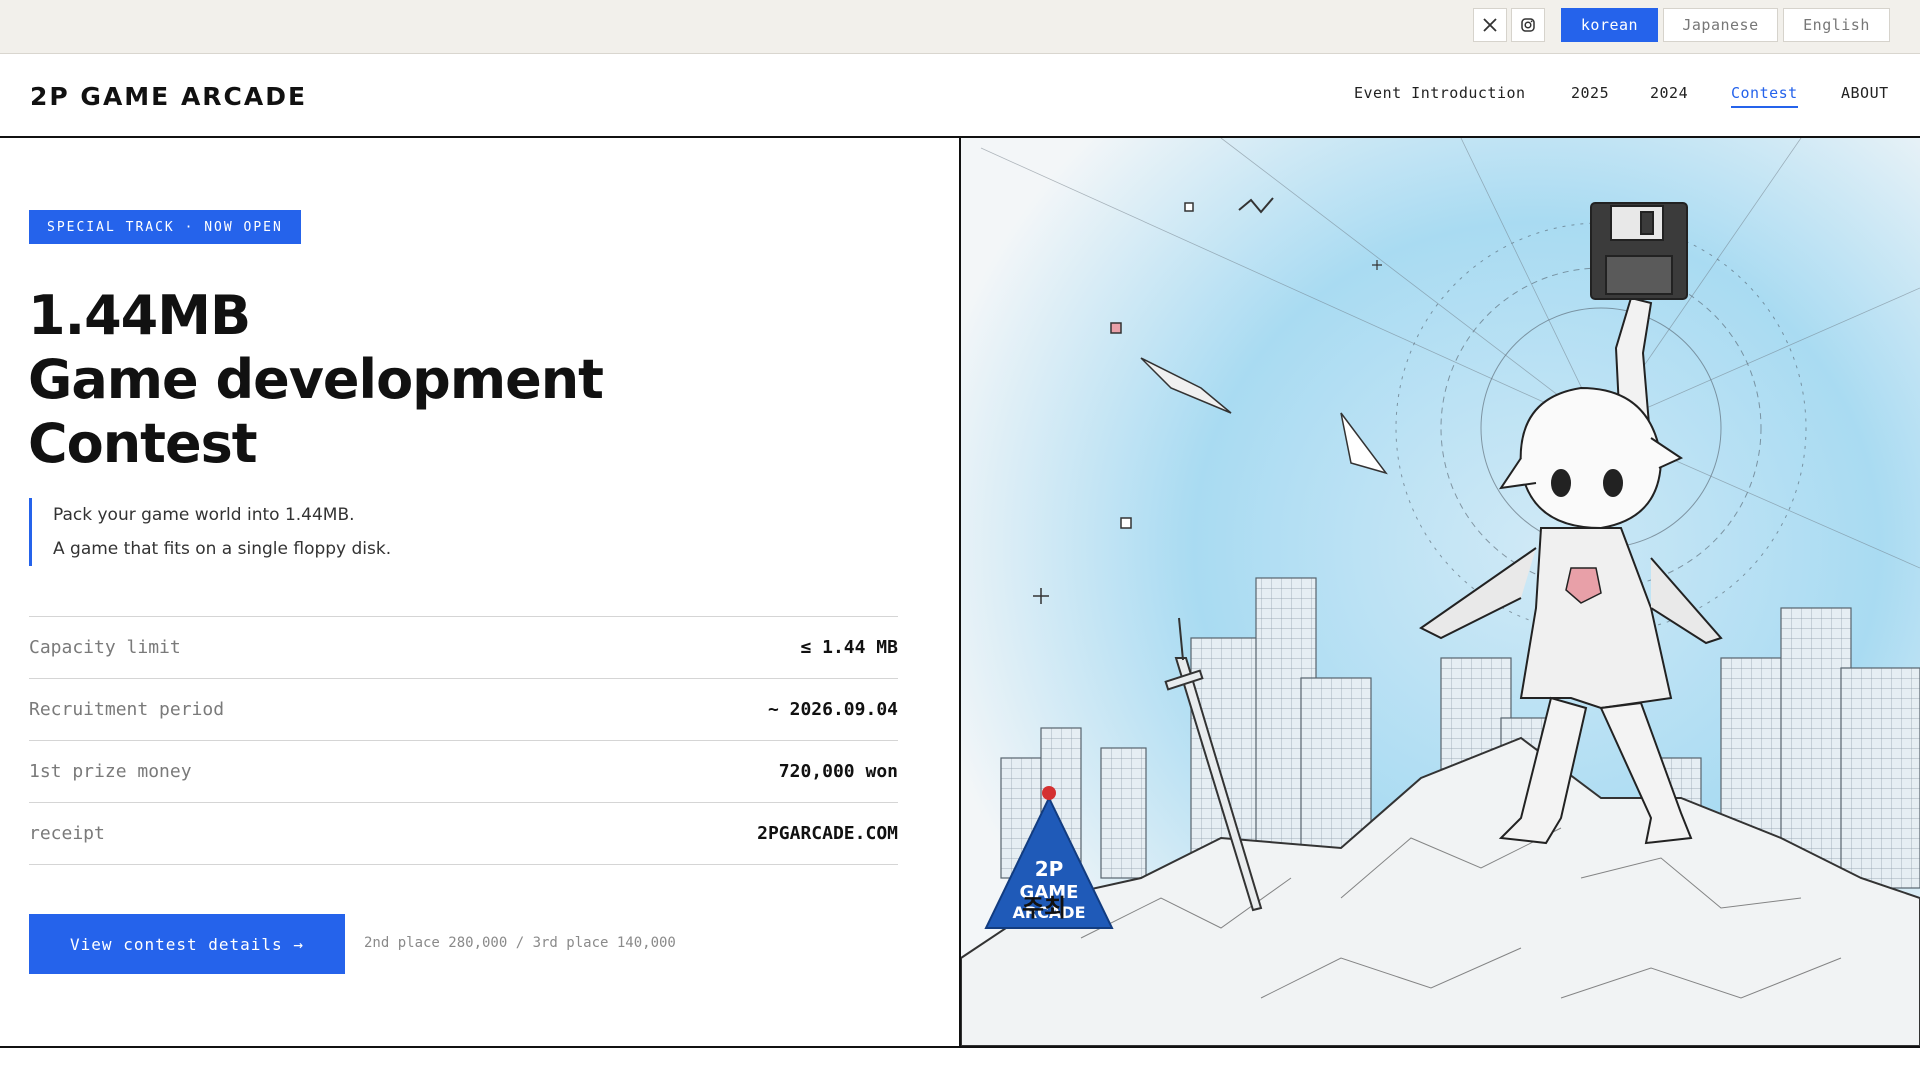  I want to click on spec-value: 720,000 won, so click(838, 771).